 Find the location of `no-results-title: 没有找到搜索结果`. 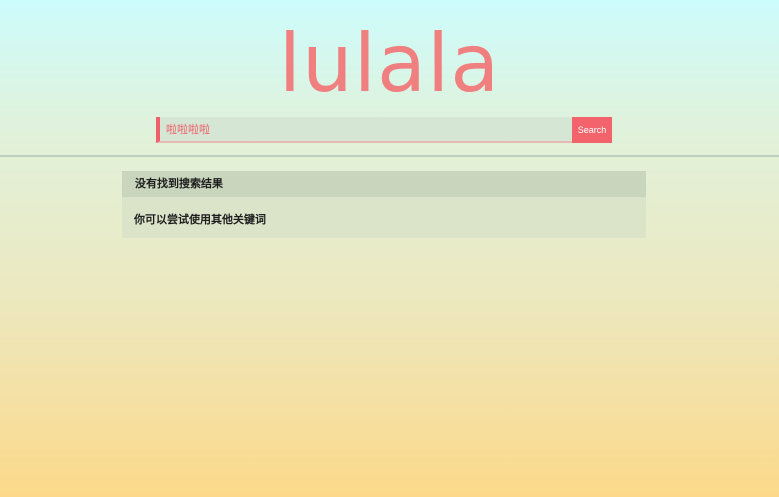

no-results-title: 没有找到搜索结果 is located at coordinates (384, 184).